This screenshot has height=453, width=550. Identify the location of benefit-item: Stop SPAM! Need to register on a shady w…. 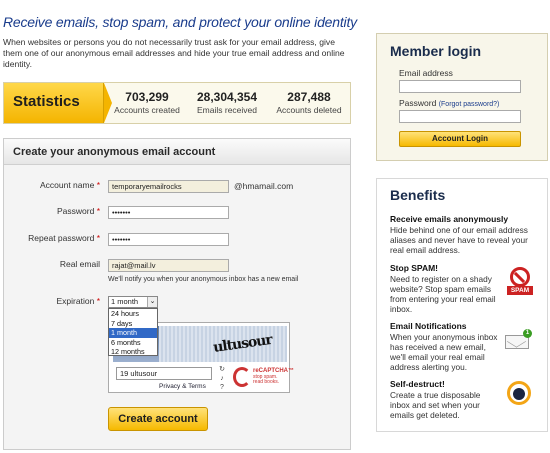
(446, 288).